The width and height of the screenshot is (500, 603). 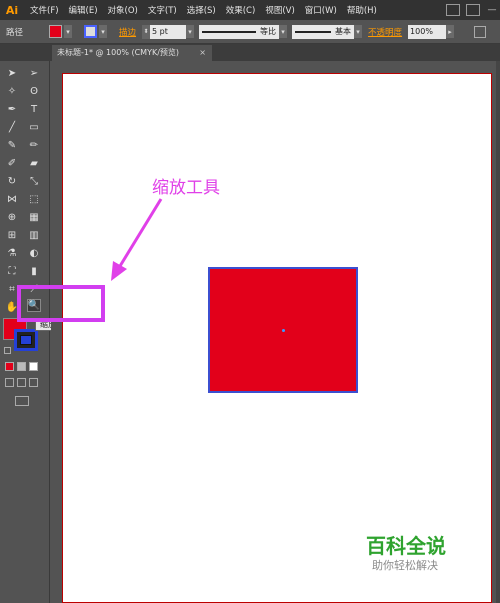 What do you see at coordinates (313, 31) in the screenshot?
I see `brush-line-icon` at bounding box center [313, 31].